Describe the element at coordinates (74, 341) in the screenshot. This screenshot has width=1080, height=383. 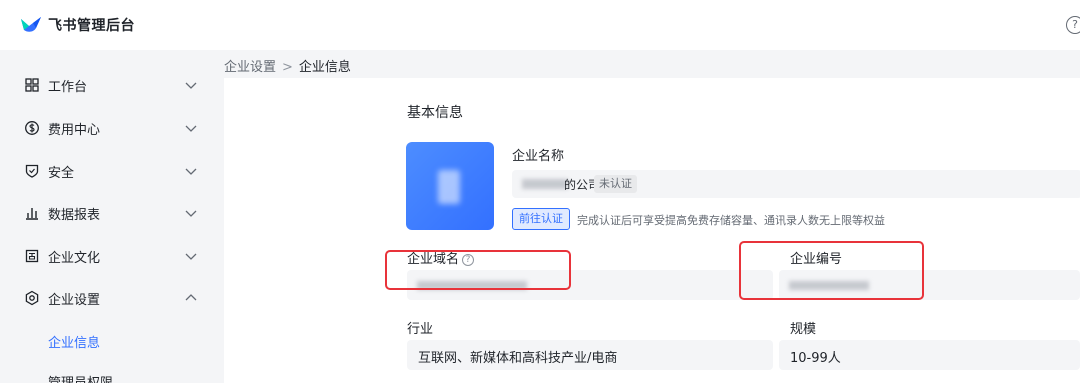
I see `sidebar-subitem-company-info: 企业信息` at that location.